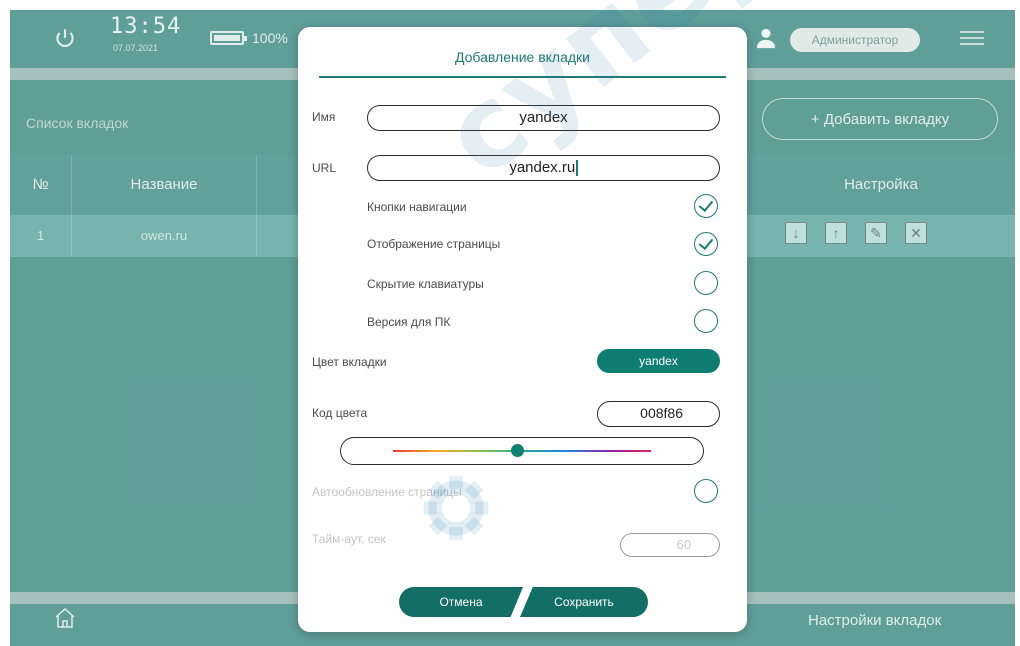 This screenshot has height=646, width=1020. What do you see at coordinates (577, 168) in the screenshot?
I see `text-cursor` at bounding box center [577, 168].